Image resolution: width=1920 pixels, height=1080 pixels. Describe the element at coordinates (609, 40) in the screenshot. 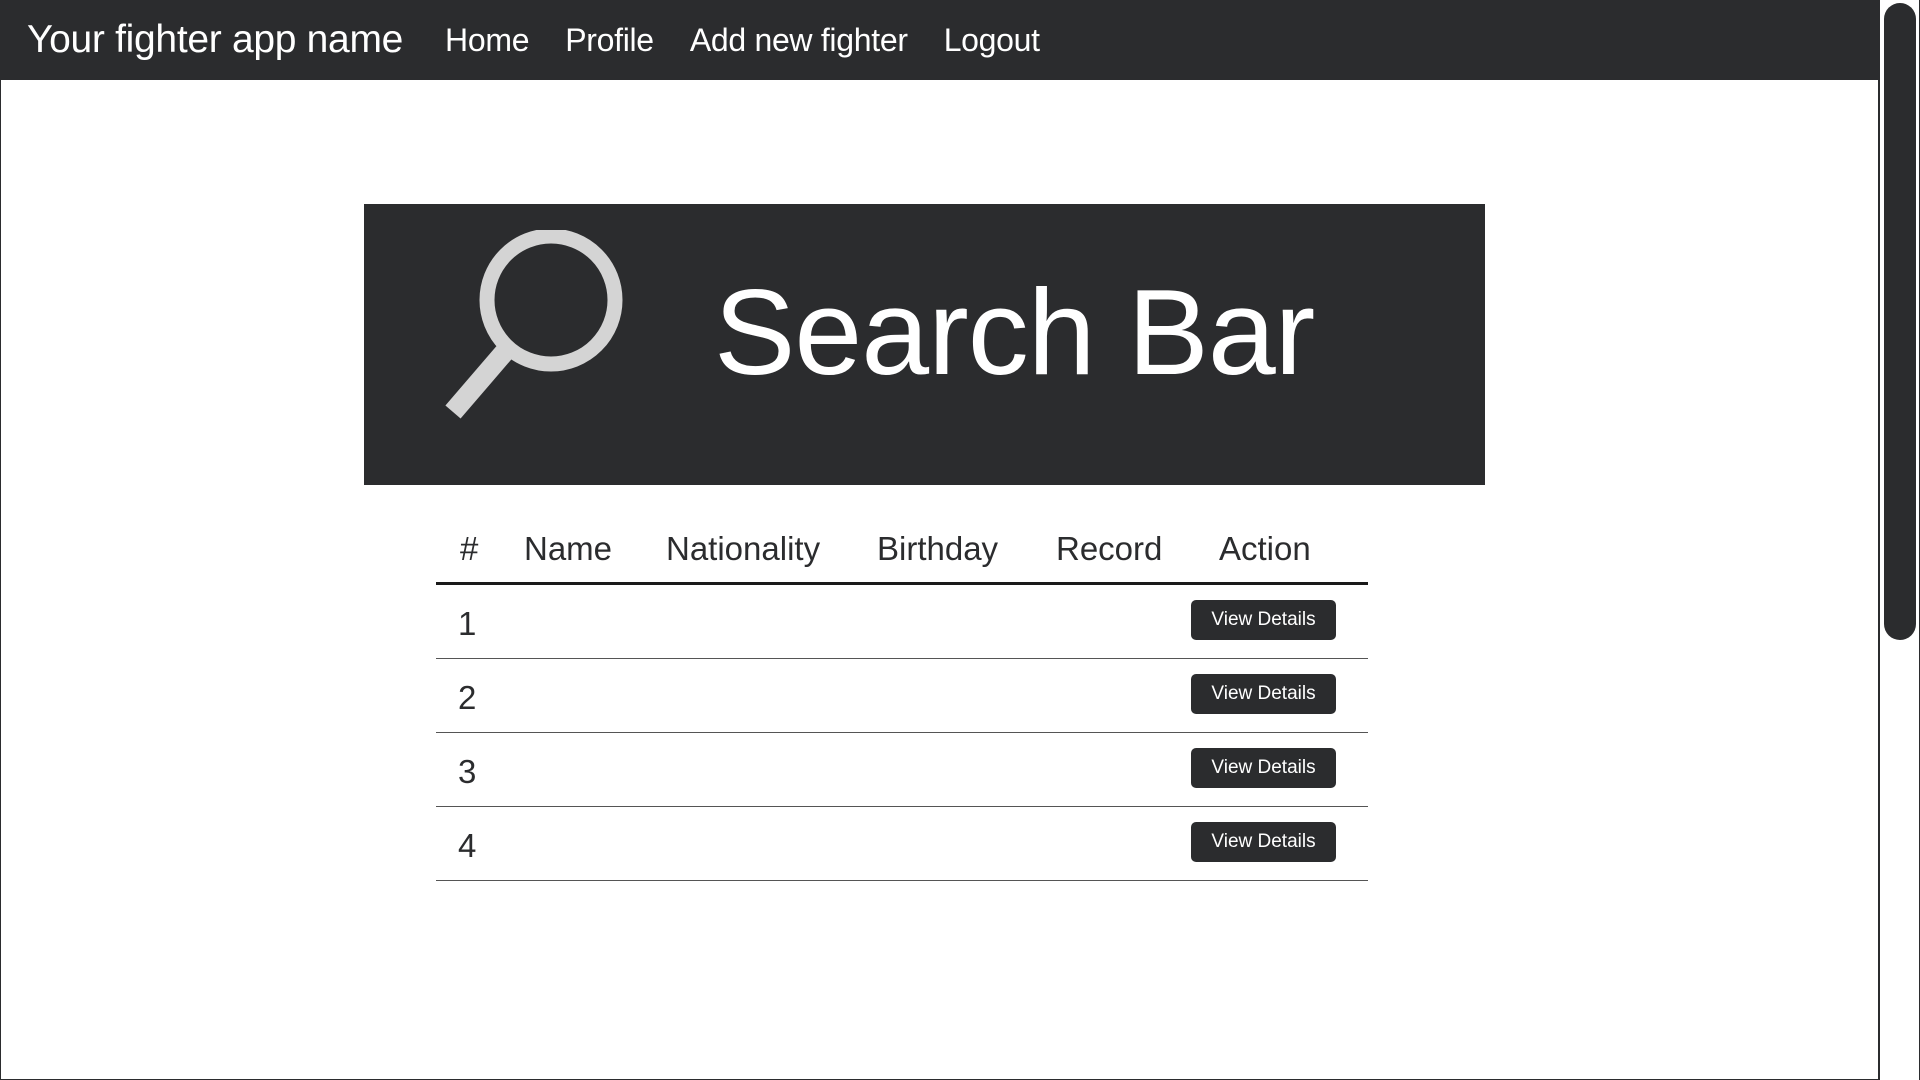

I see `nav-link-profile: Profile` at that location.